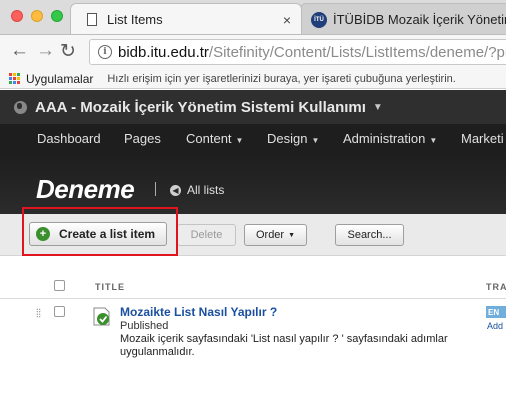 The height and width of the screenshot is (420, 506). I want to click on info-icon: i, so click(105, 52).